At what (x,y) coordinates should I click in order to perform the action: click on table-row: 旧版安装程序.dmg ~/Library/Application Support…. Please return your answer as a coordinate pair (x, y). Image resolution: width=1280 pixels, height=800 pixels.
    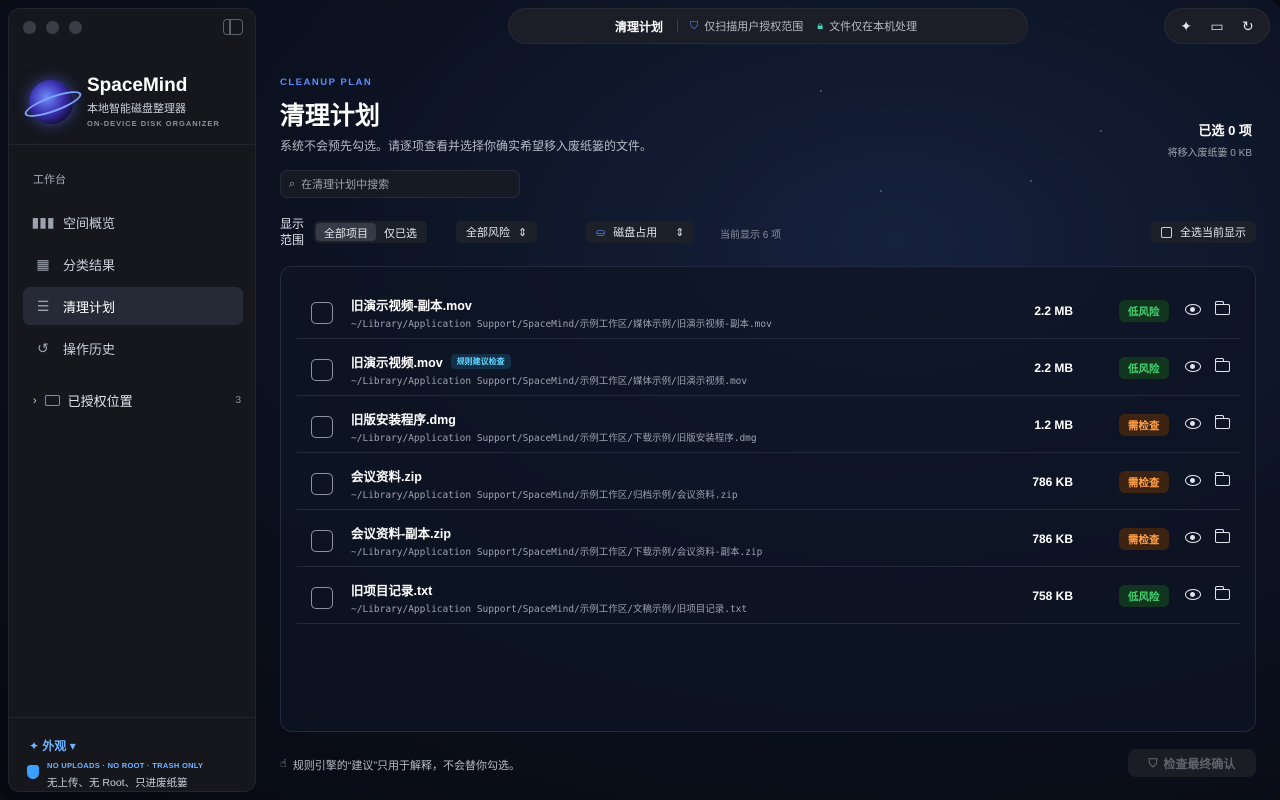
    Looking at the image, I should click on (769, 424).